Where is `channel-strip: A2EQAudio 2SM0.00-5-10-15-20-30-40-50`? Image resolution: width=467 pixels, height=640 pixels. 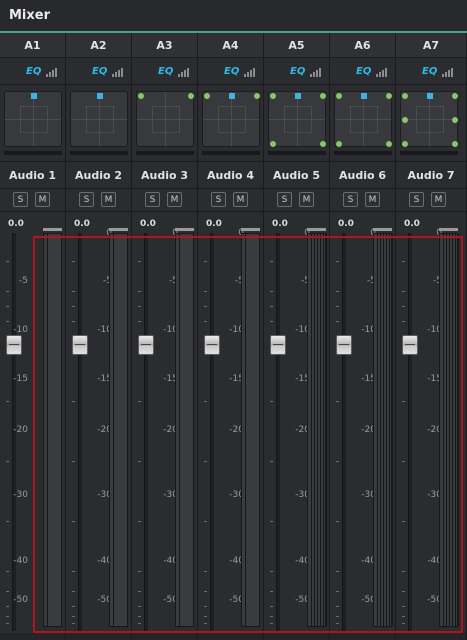
channel-strip: A2EQAudio 2SM0.00-5-10-15-20-30-40-50 is located at coordinates (99, 336).